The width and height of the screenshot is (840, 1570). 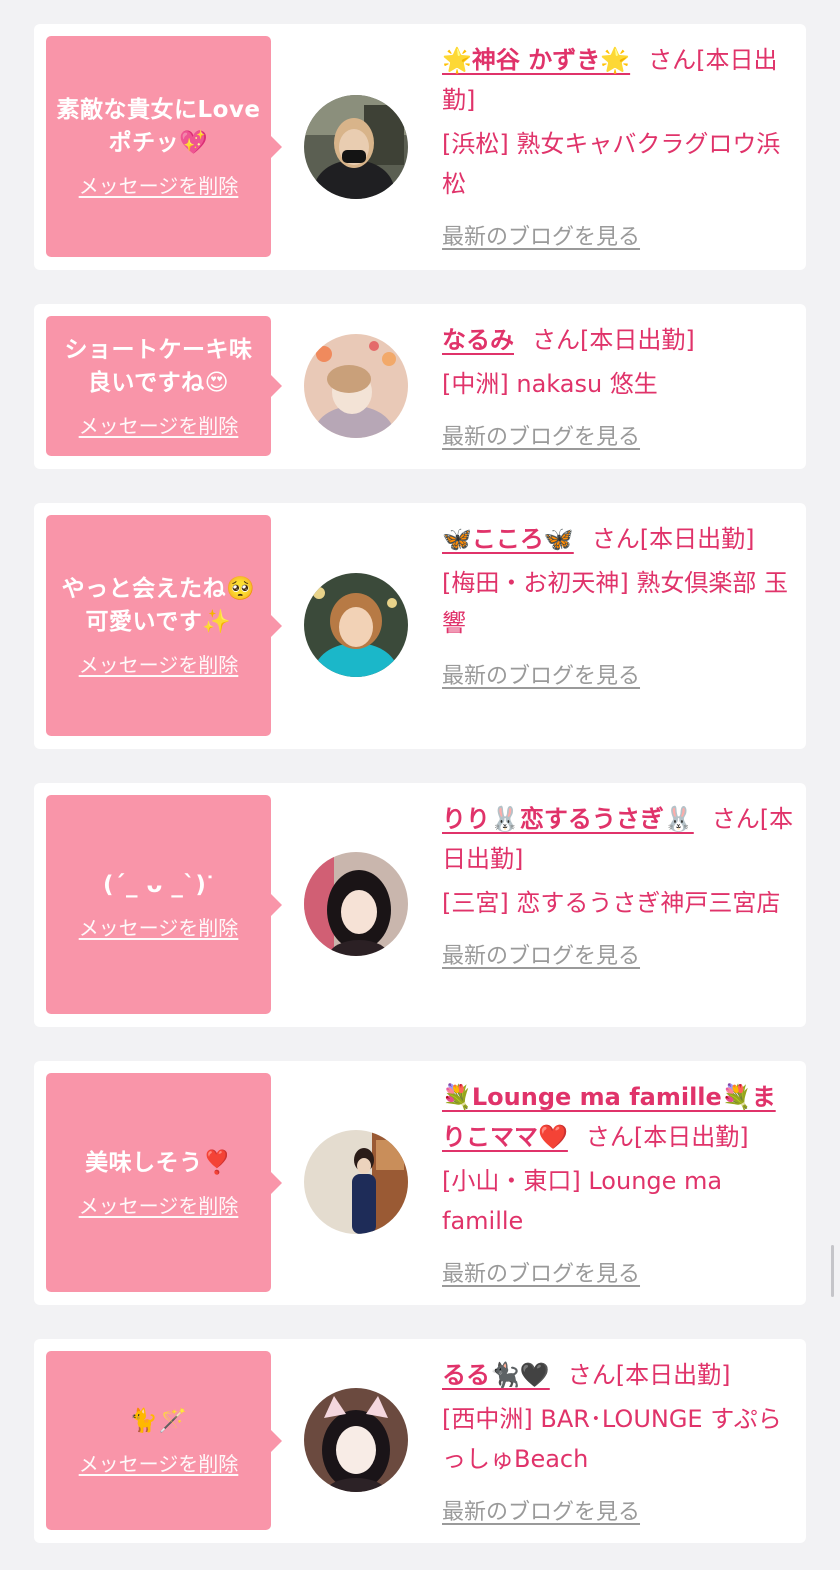 I want to click on cast-name-link: るる🐈‍⬛🖤, so click(x=496, y=1375).